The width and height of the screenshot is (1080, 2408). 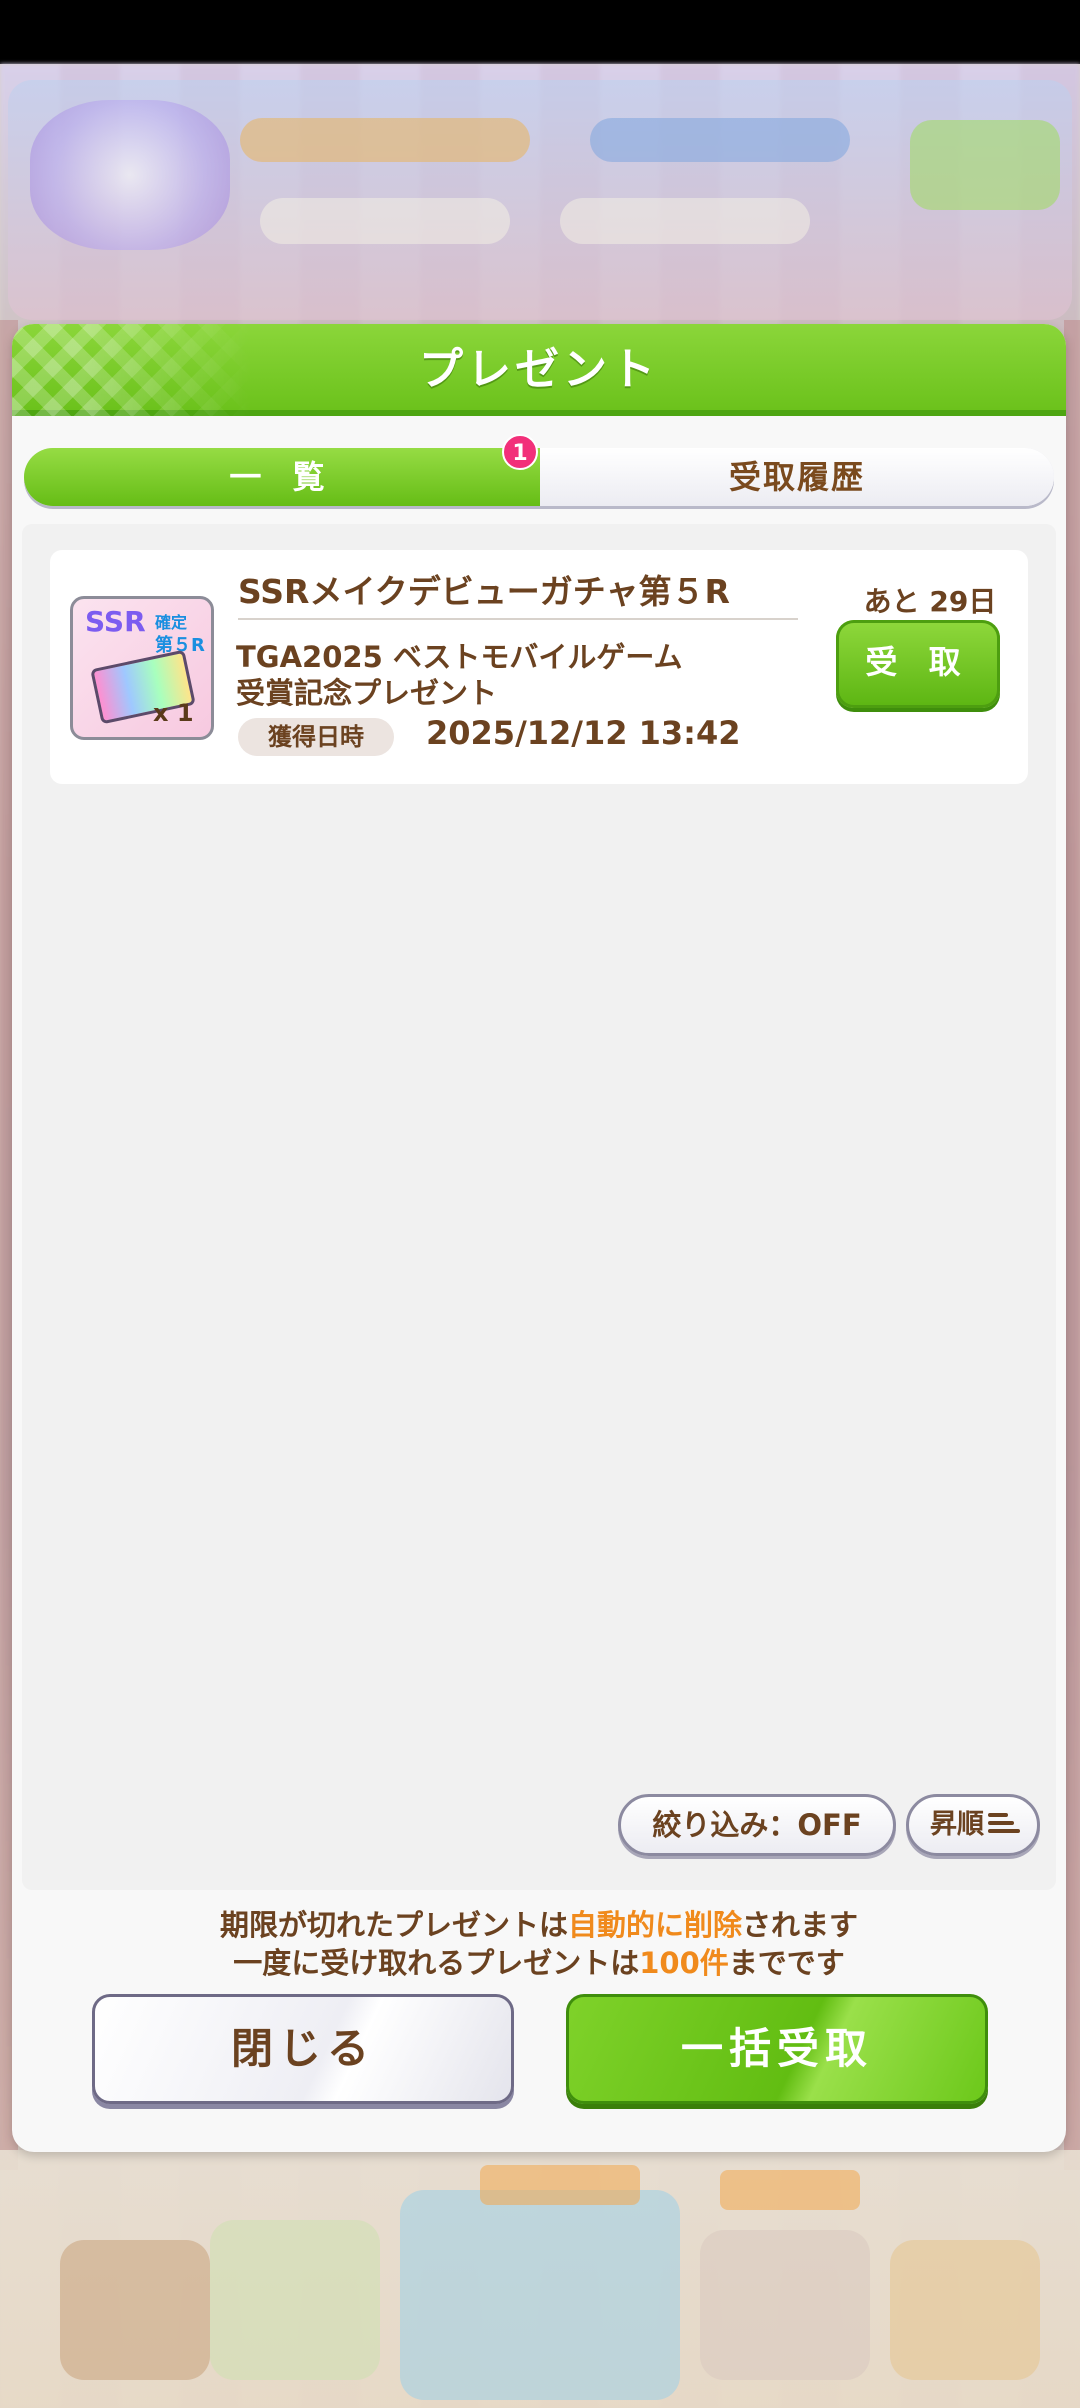 What do you see at coordinates (800, 1925) in the screenshot?
I see `notice-text: されます` at bounding box center [800, 1925].